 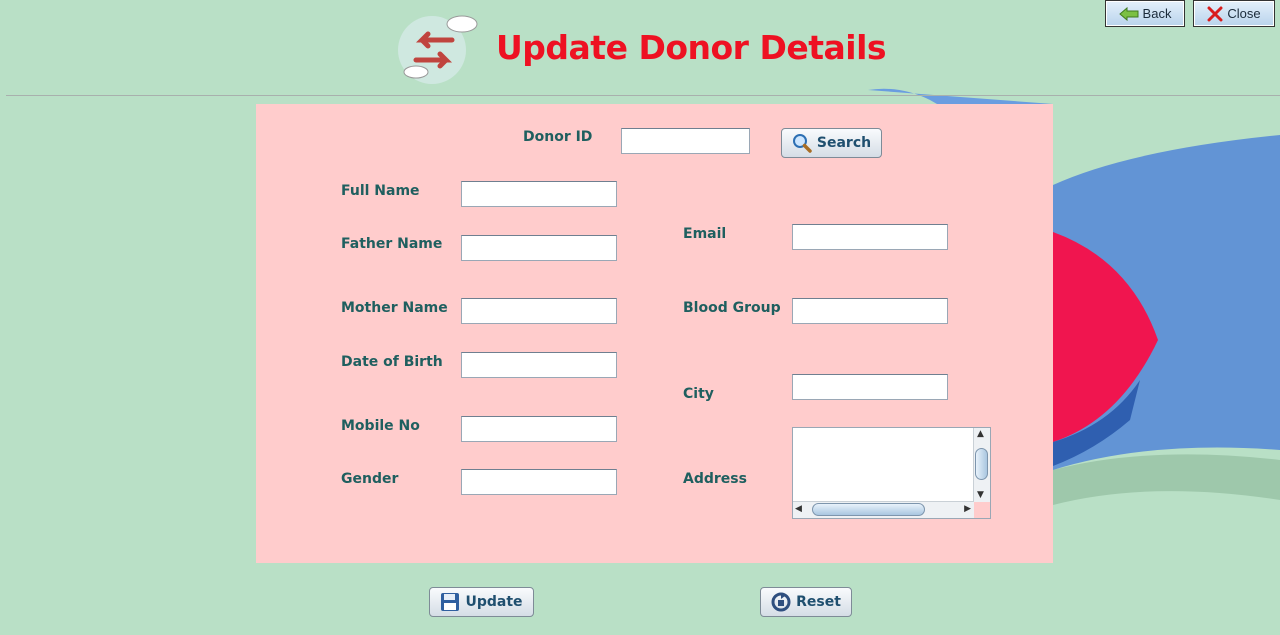 I want to click on city-input, so click(x=870, y=387).